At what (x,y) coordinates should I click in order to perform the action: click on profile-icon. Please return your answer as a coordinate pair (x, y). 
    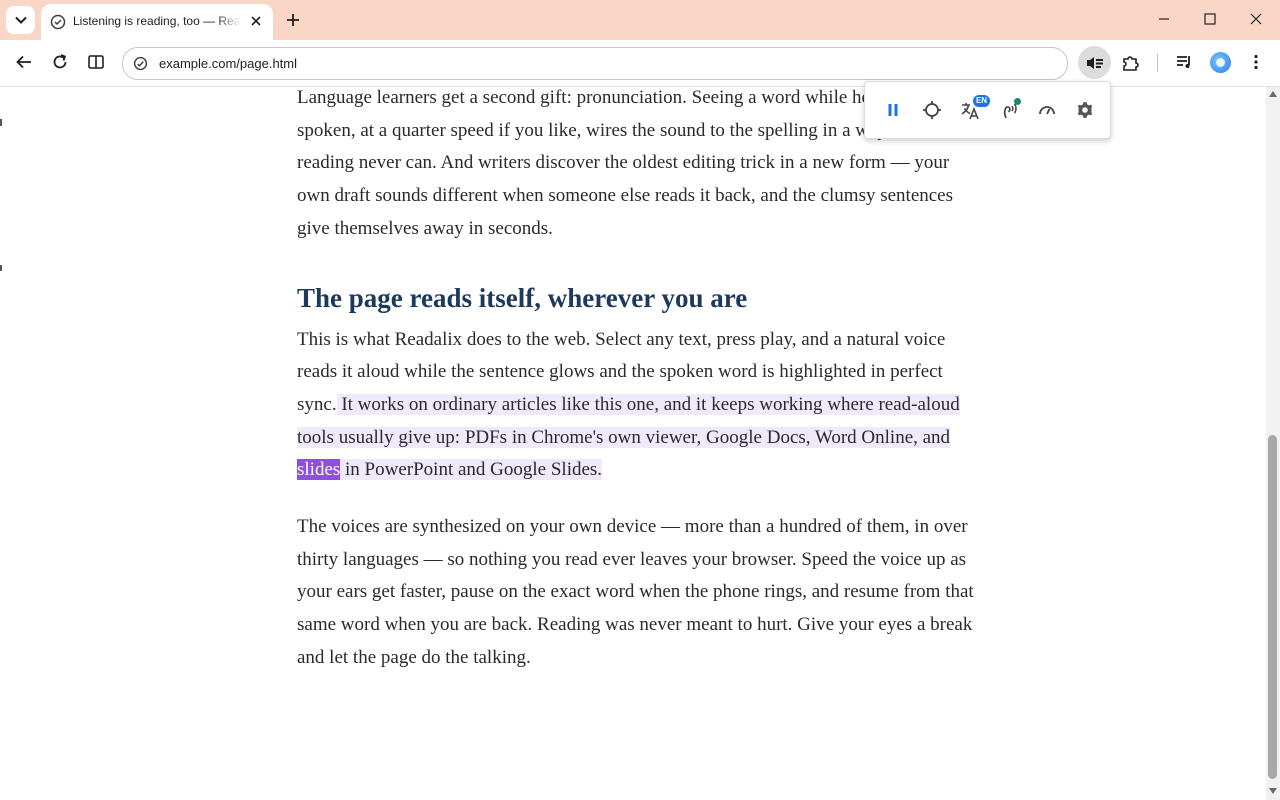
    Looking at the image, I should click on (1220, 62).